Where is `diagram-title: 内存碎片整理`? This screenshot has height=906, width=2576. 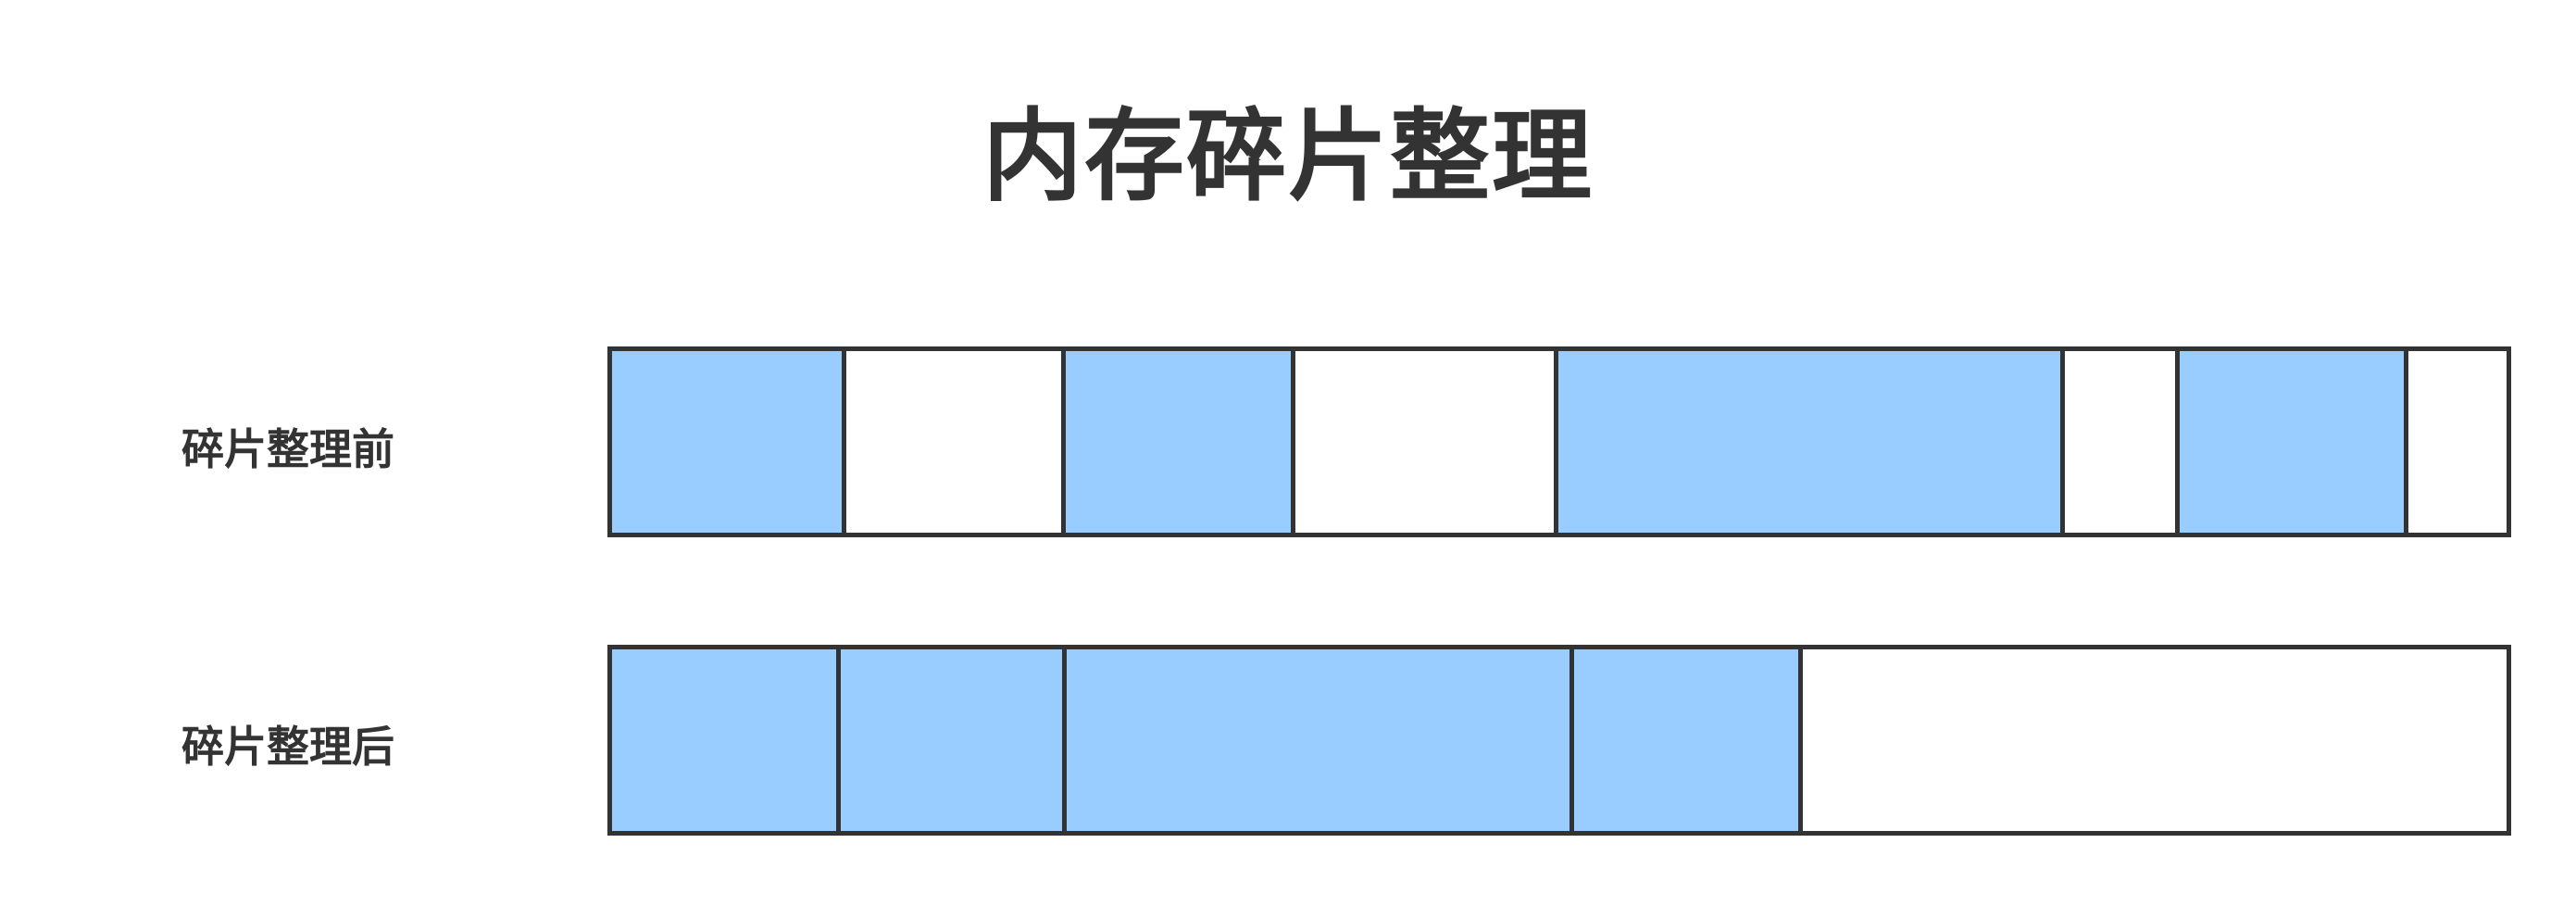 diagram-title: 内存碎片整理 is located at coordinates (1288, 157).